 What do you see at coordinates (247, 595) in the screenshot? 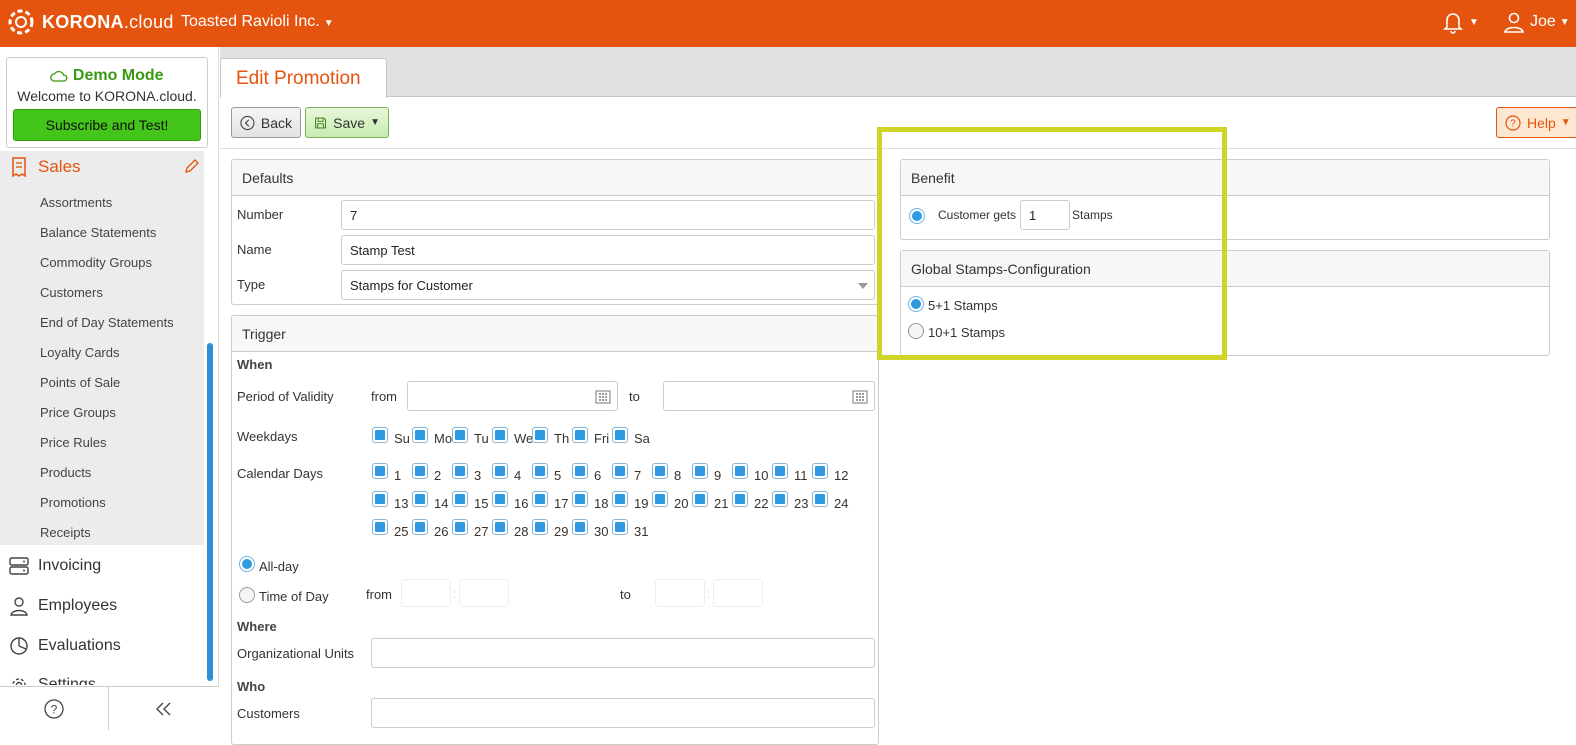
I see `time-of-day-radio` at bounding box center [247, 595].